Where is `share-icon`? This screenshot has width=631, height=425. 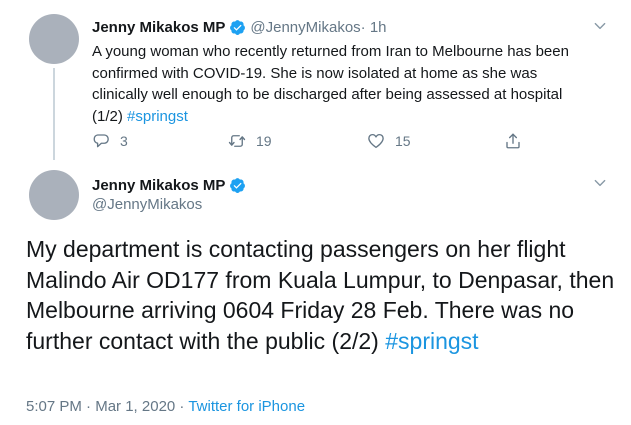 share-icon is located at coordinates (513, 141).